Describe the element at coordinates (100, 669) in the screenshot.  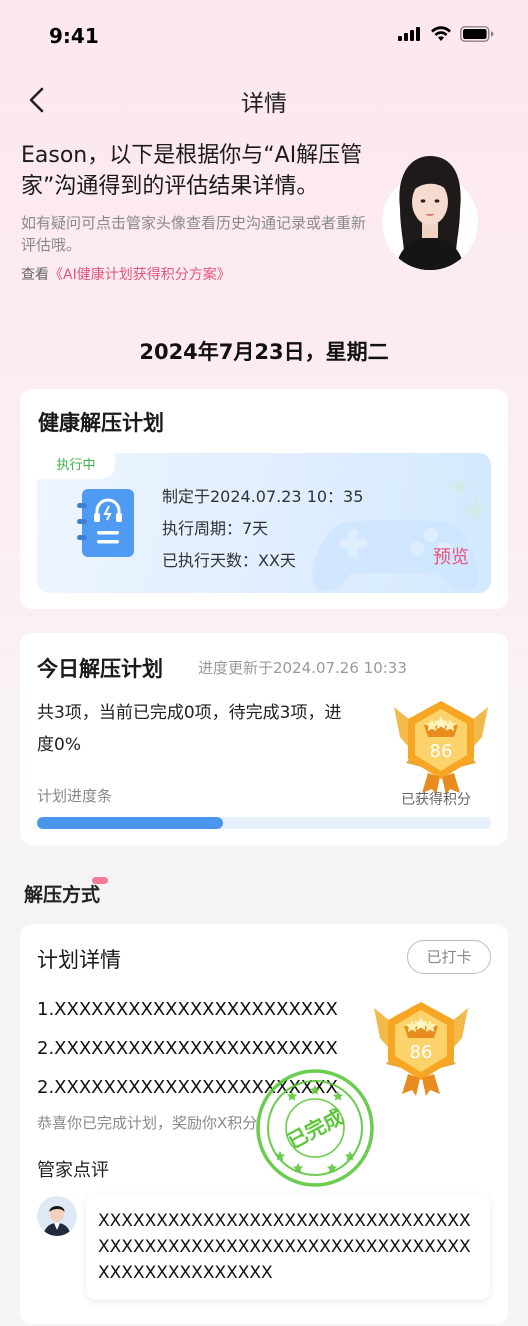
I see `today-plan-title: 今日解压计划` at that location.